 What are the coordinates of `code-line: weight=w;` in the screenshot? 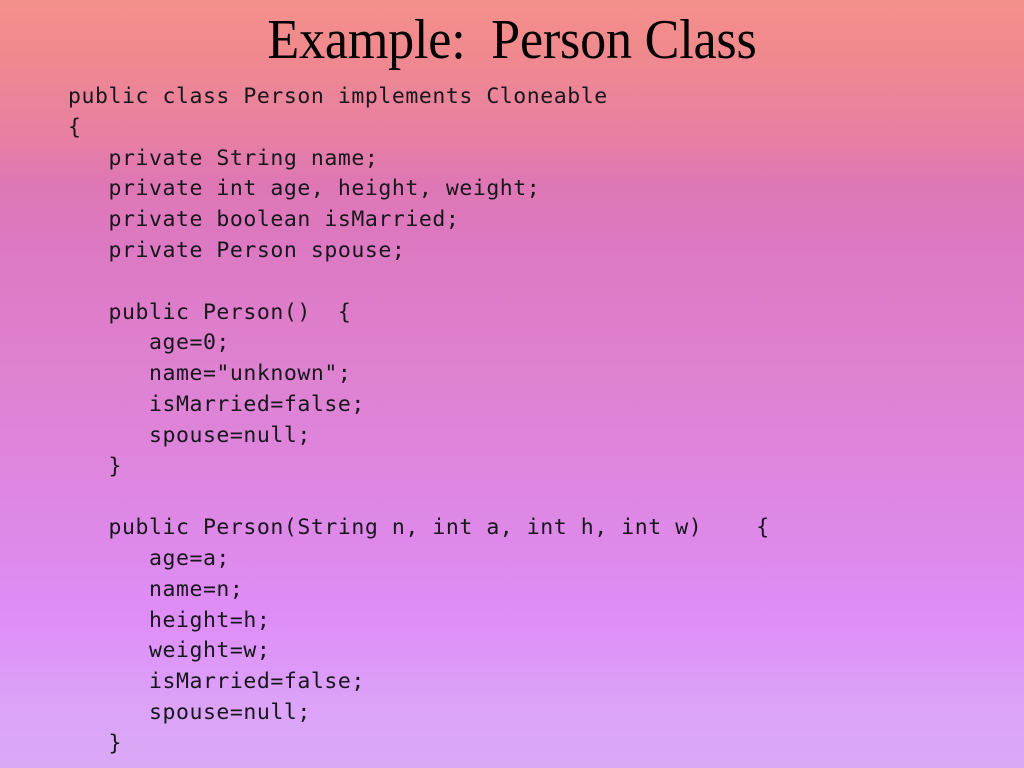 It's located at (169, 651).